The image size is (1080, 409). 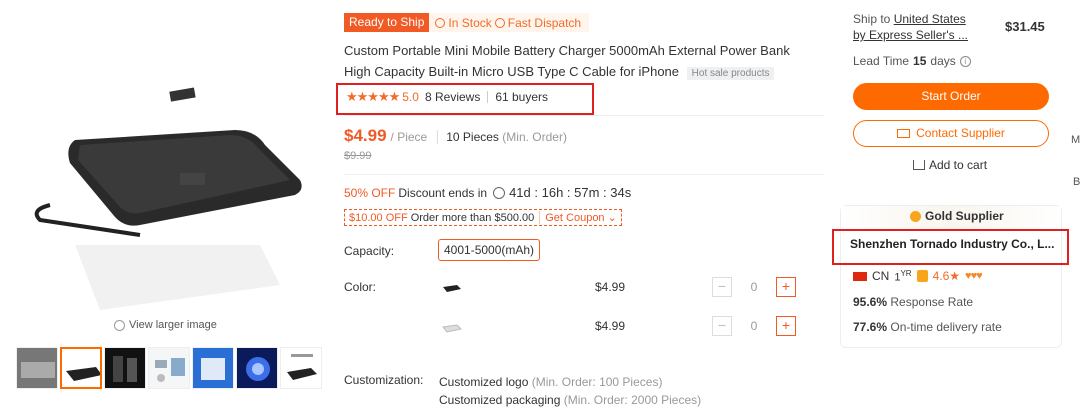 I want to click on capacity-option: 4001-5000(mAh), so click(x=489, y=250).